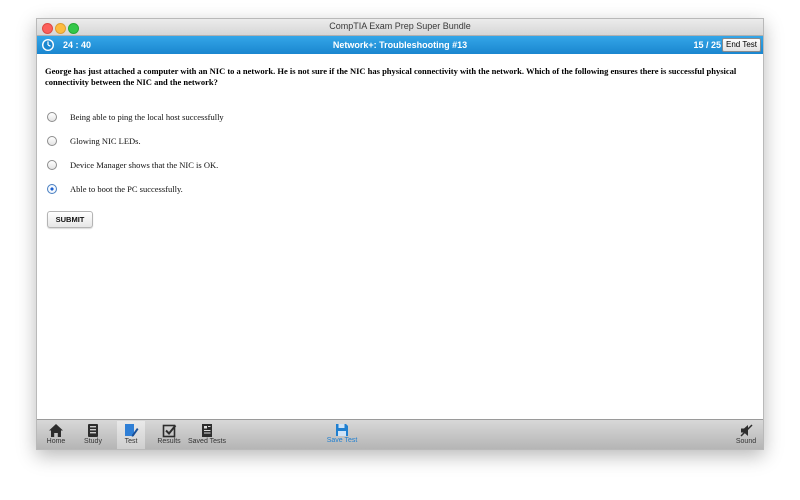  Describe the element at coordinates (93, 430) in the screenshot. I see `study-book-icon` at that location.